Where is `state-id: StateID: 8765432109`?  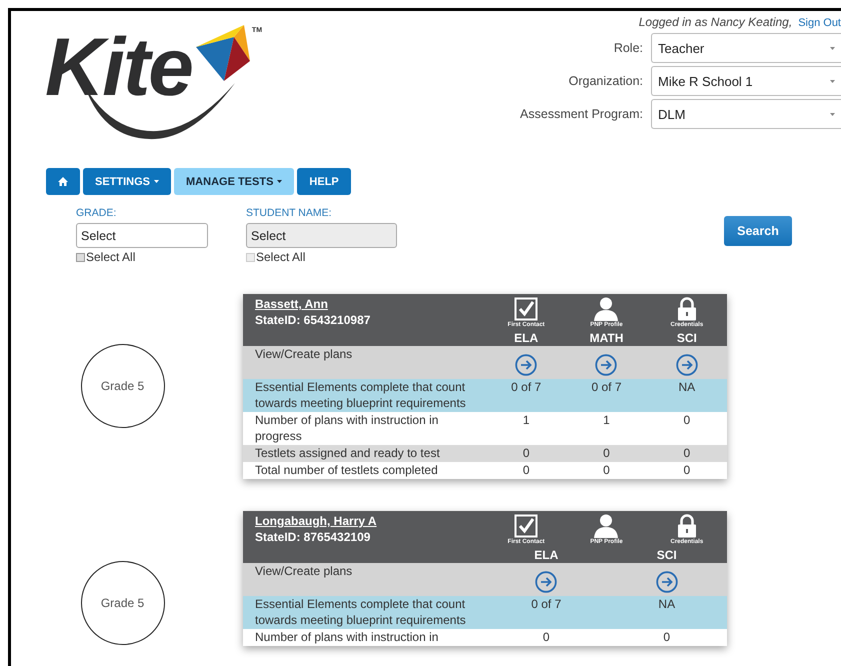
state-id: StateID: 8765432109 is located at coordinates (313, 537).